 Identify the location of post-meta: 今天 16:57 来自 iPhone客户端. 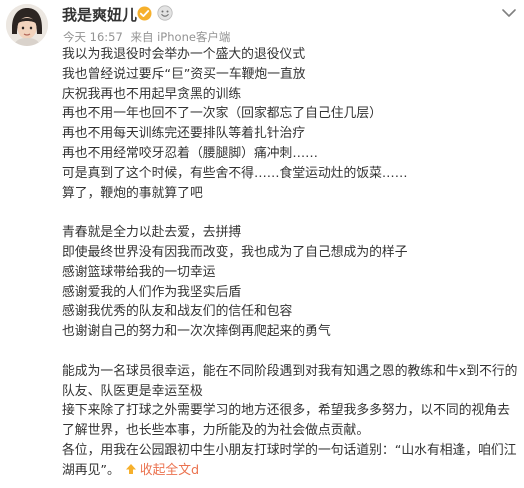
(148, 37).